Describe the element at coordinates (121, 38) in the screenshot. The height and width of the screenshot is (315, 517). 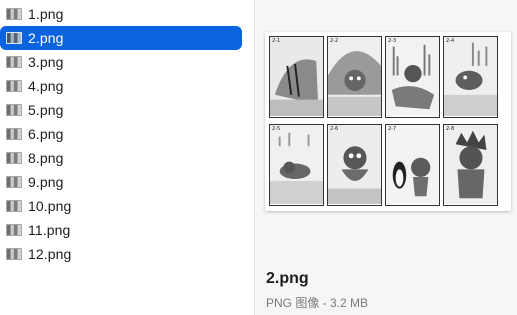
I see `file-row-2: 2.png` at that location.